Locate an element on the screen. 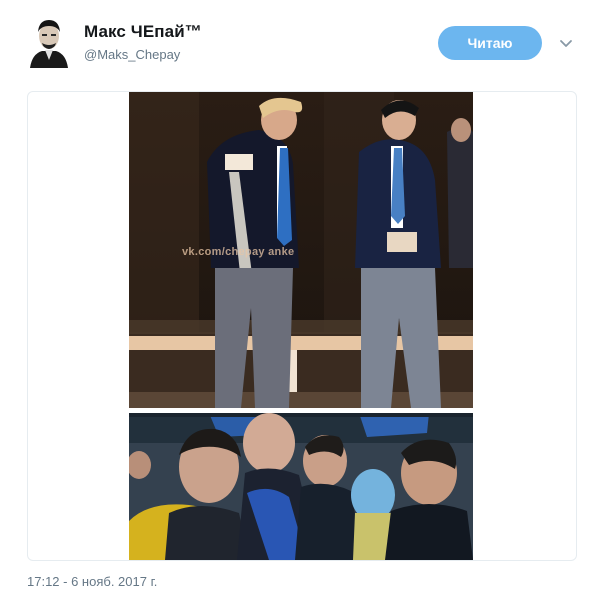 The width and height of the screenshot is (600, 602). photo-bottom is located at coordinates (301, 486).